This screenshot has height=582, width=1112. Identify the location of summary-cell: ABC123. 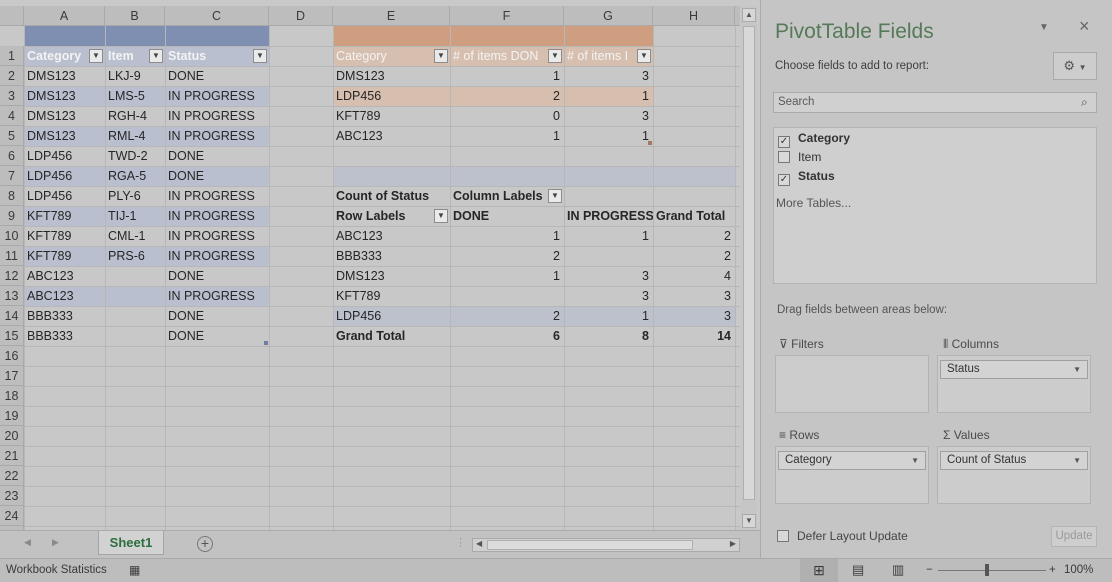
(391, 136).